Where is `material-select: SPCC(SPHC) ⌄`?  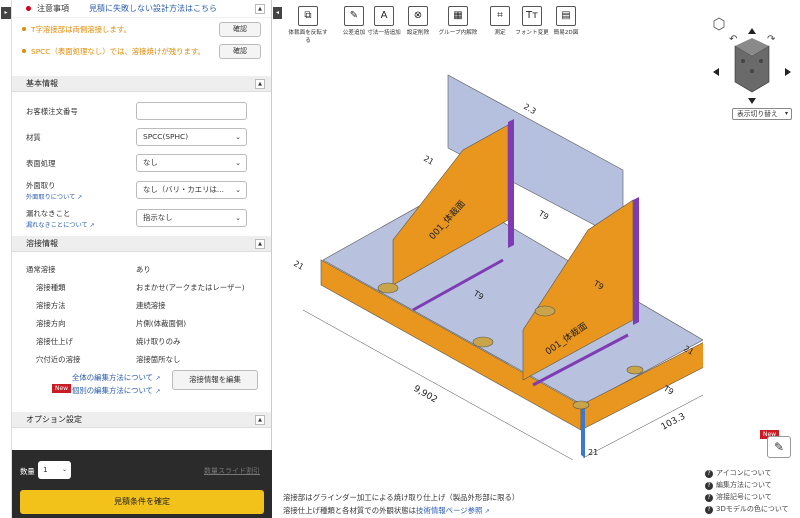 material-select: SPCC(SPHC) ⌄ is located at coordinates (191, 137).